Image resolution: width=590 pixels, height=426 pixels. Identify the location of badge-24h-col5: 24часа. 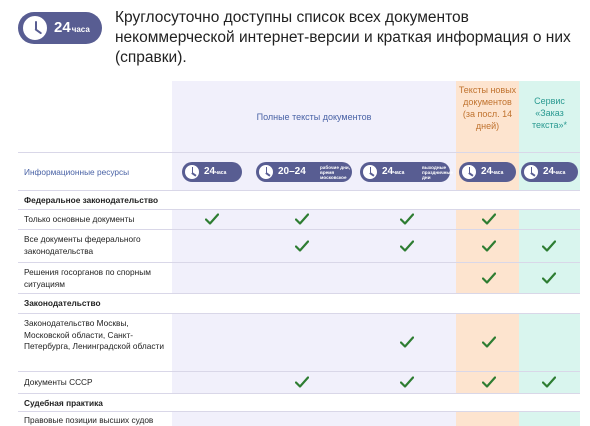
(549, 172).